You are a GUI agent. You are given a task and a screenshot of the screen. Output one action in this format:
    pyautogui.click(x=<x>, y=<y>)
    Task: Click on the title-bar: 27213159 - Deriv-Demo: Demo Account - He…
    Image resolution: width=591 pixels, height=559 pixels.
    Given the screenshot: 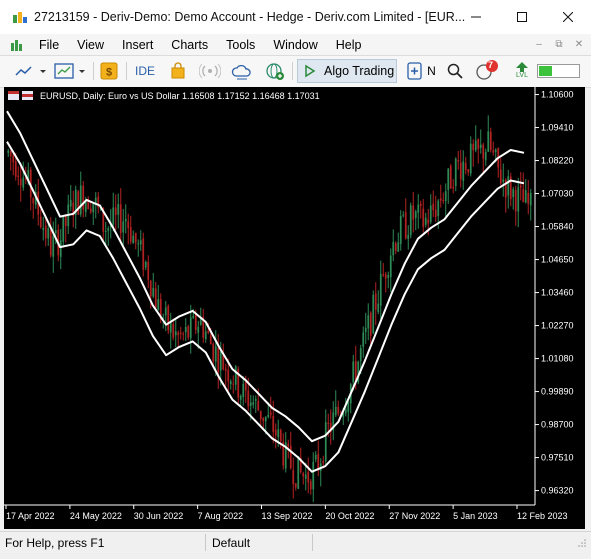 What is the action you would take?
    pyautogui.click(x=295, y=17)
    